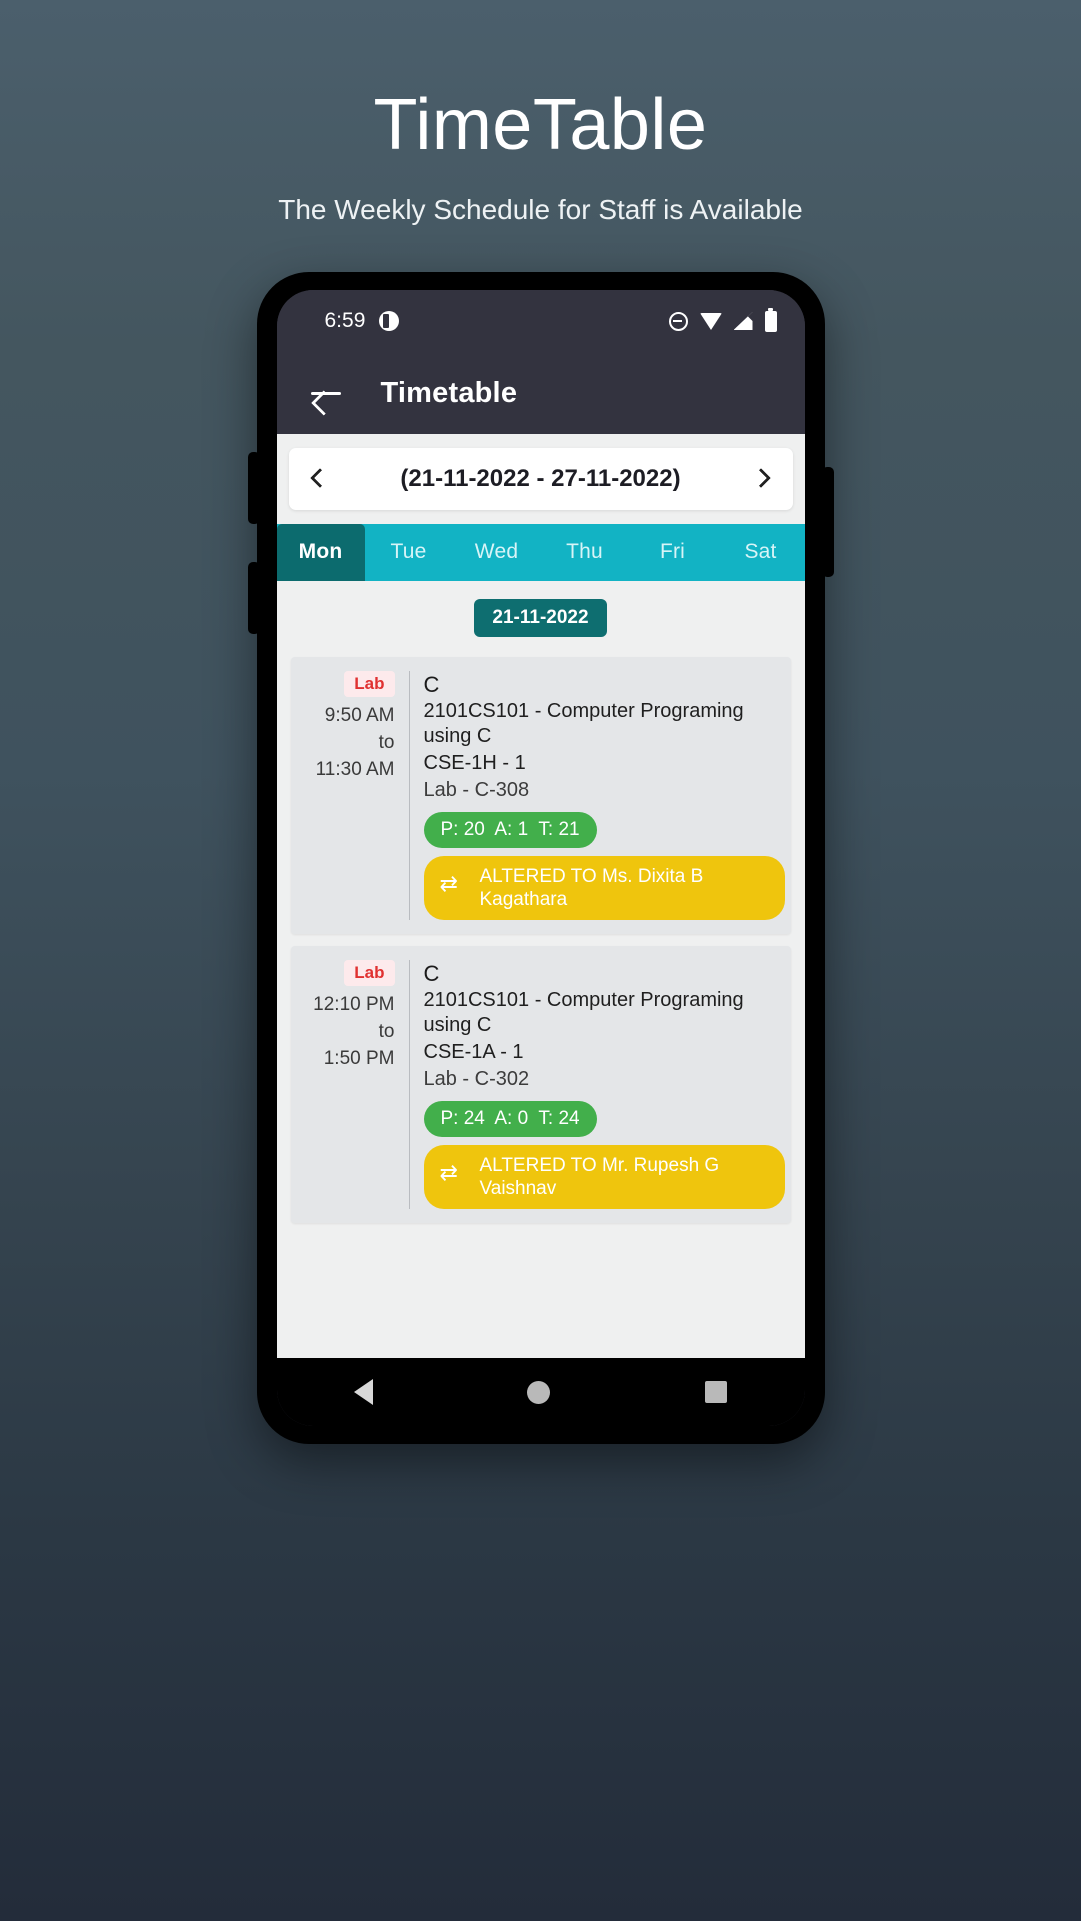 This screenshot has width=1081, height=1921. I want to click on nav-recents-icon, so click(716, 1392).